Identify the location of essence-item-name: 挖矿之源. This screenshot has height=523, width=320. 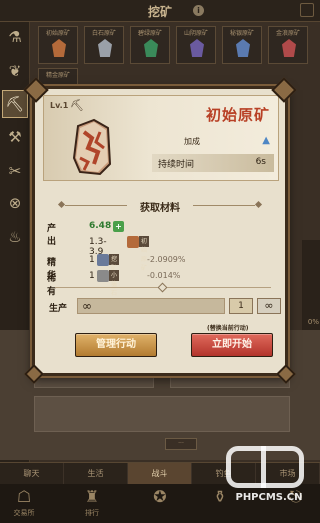
(114, 272).